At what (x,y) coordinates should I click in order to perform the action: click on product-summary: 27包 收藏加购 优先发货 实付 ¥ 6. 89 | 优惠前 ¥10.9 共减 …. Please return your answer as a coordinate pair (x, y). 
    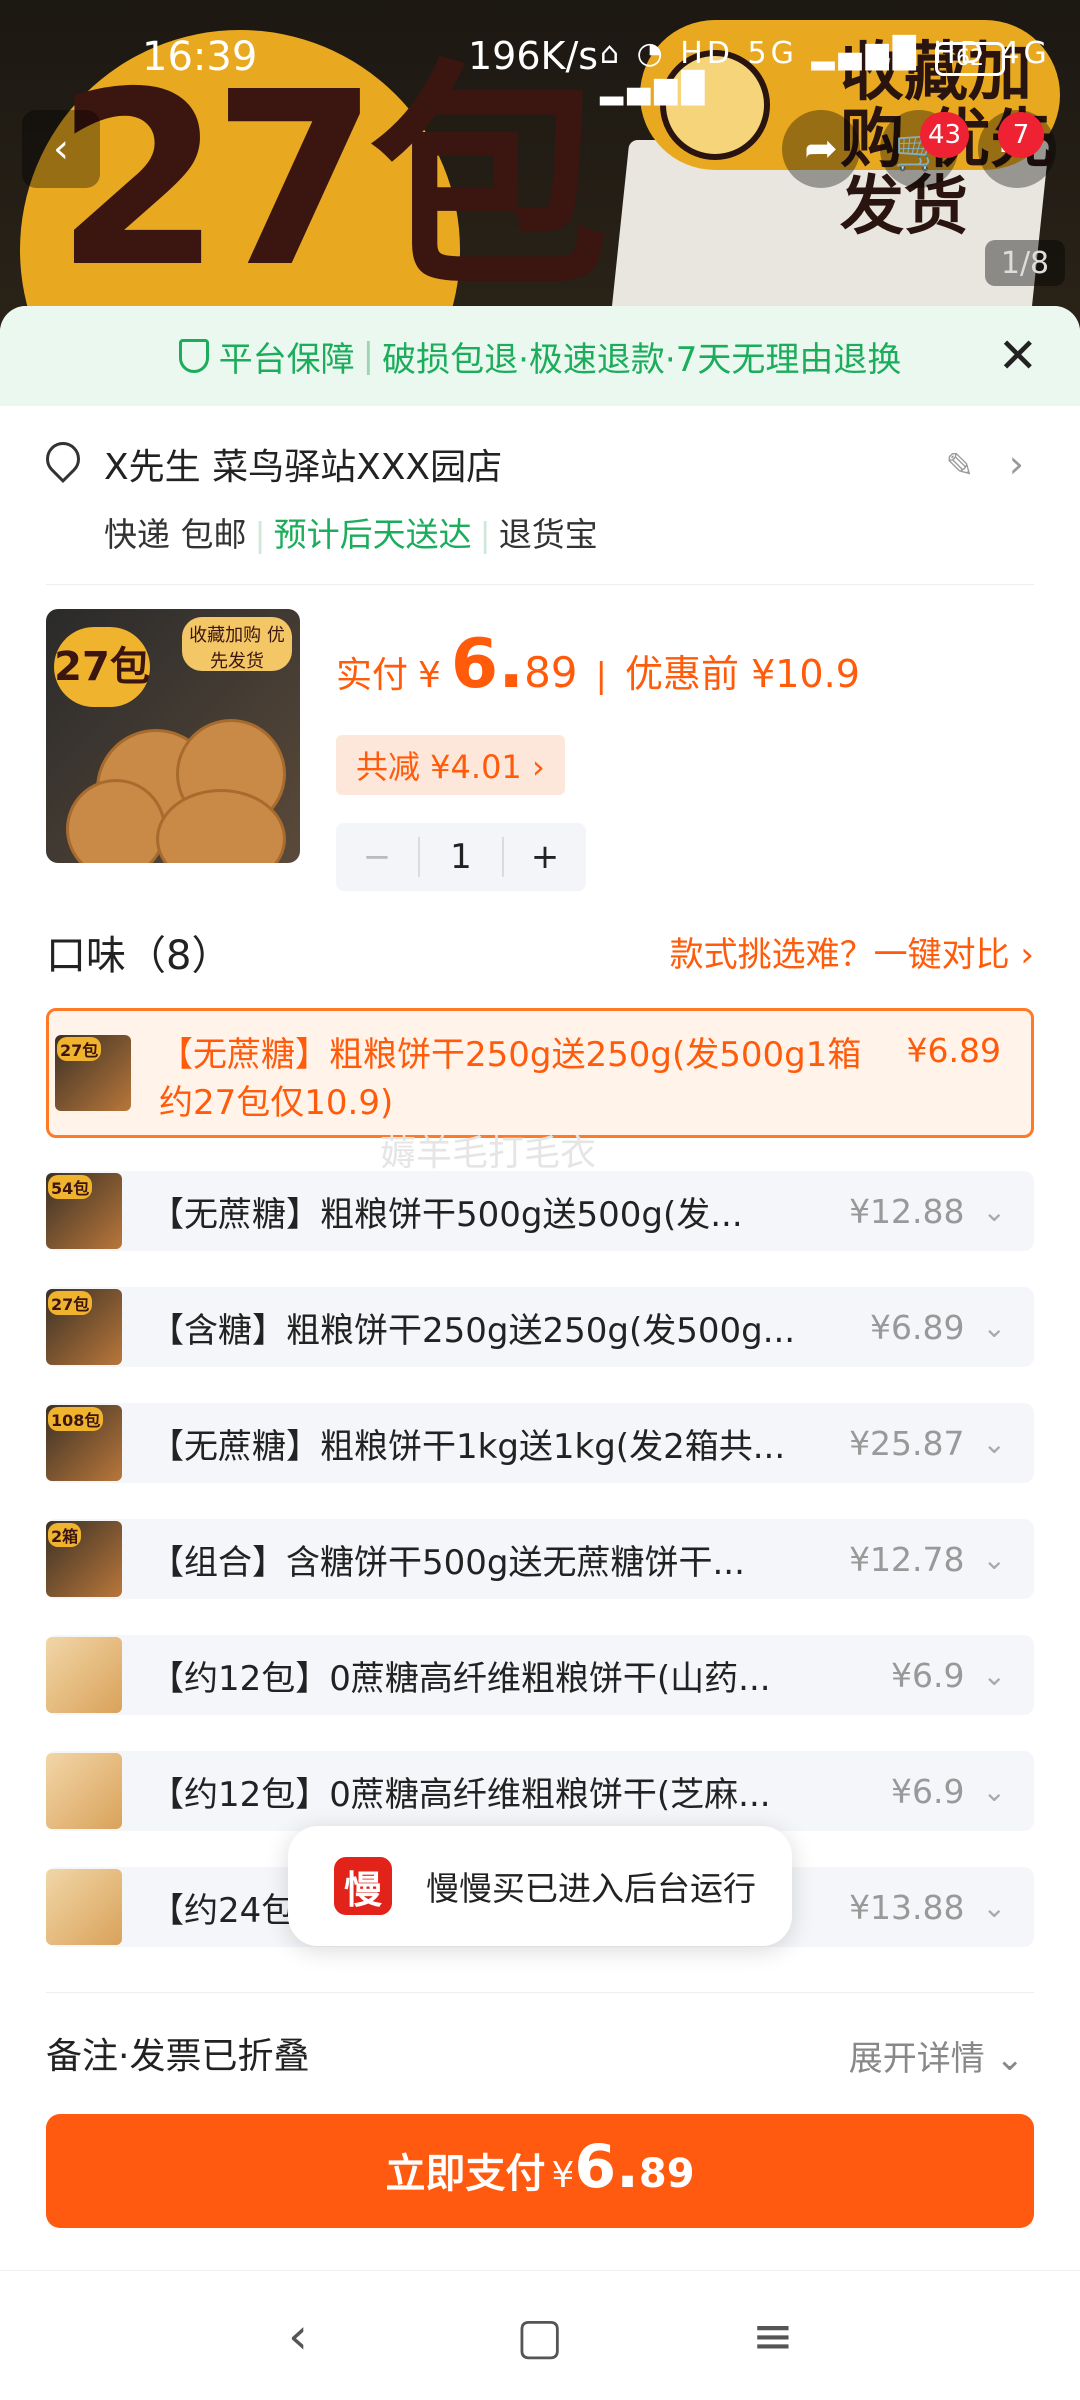
    Looking at the image, I should click on (540, 738).